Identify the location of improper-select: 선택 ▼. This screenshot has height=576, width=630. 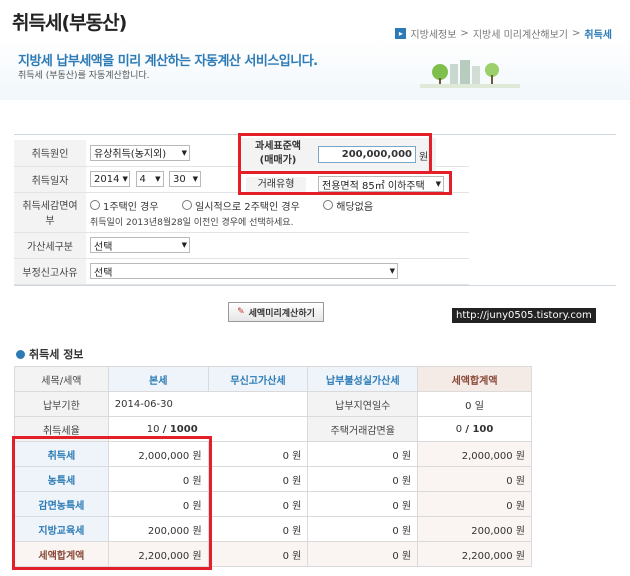
(244, 271).